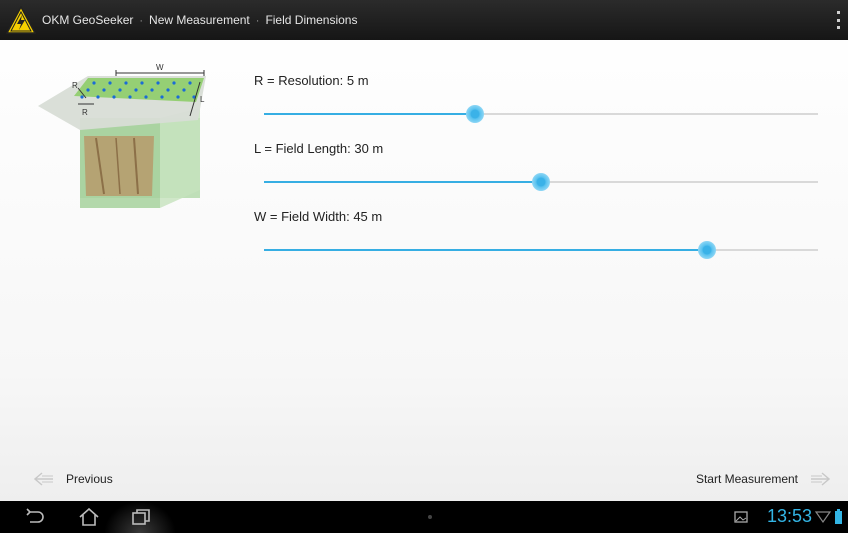  I want to click on field-width-slider-fill, so click(486, 250).